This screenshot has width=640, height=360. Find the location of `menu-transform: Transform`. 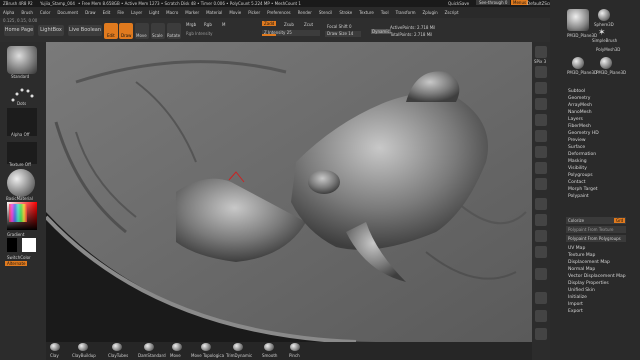

menu-transform: Transform is located at coordinates (406, 12).